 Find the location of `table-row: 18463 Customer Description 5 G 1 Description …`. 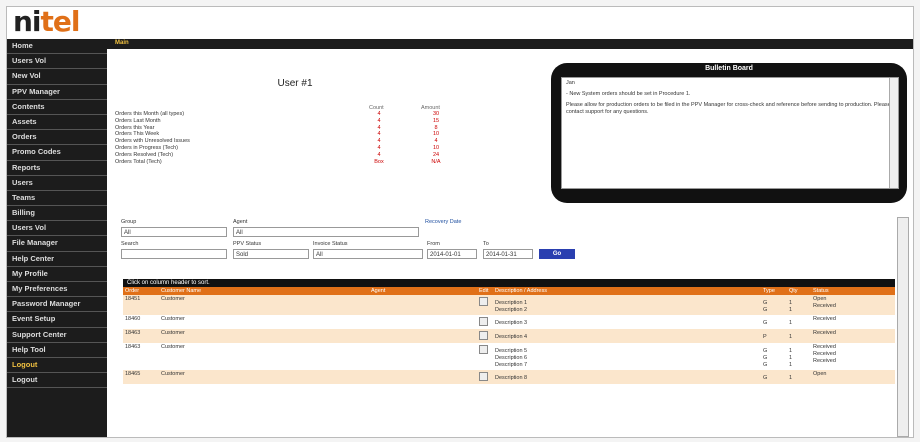

table-row: 18463 Customer Description 5 G 1 Description … is located at coordinates (509, 356).